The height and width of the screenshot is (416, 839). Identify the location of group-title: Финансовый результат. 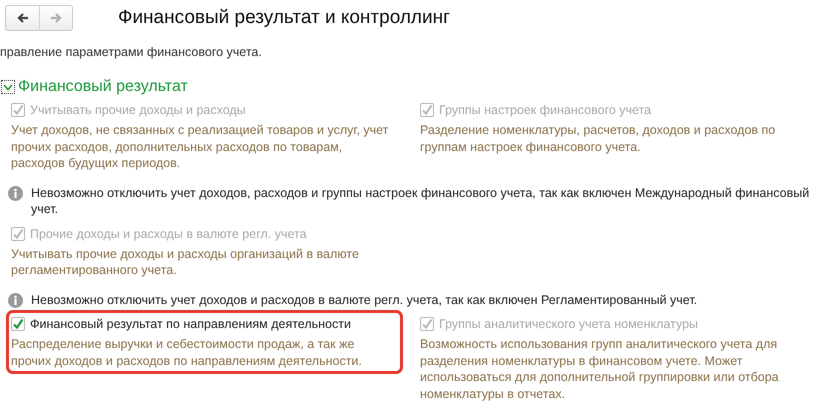
(103, 87).